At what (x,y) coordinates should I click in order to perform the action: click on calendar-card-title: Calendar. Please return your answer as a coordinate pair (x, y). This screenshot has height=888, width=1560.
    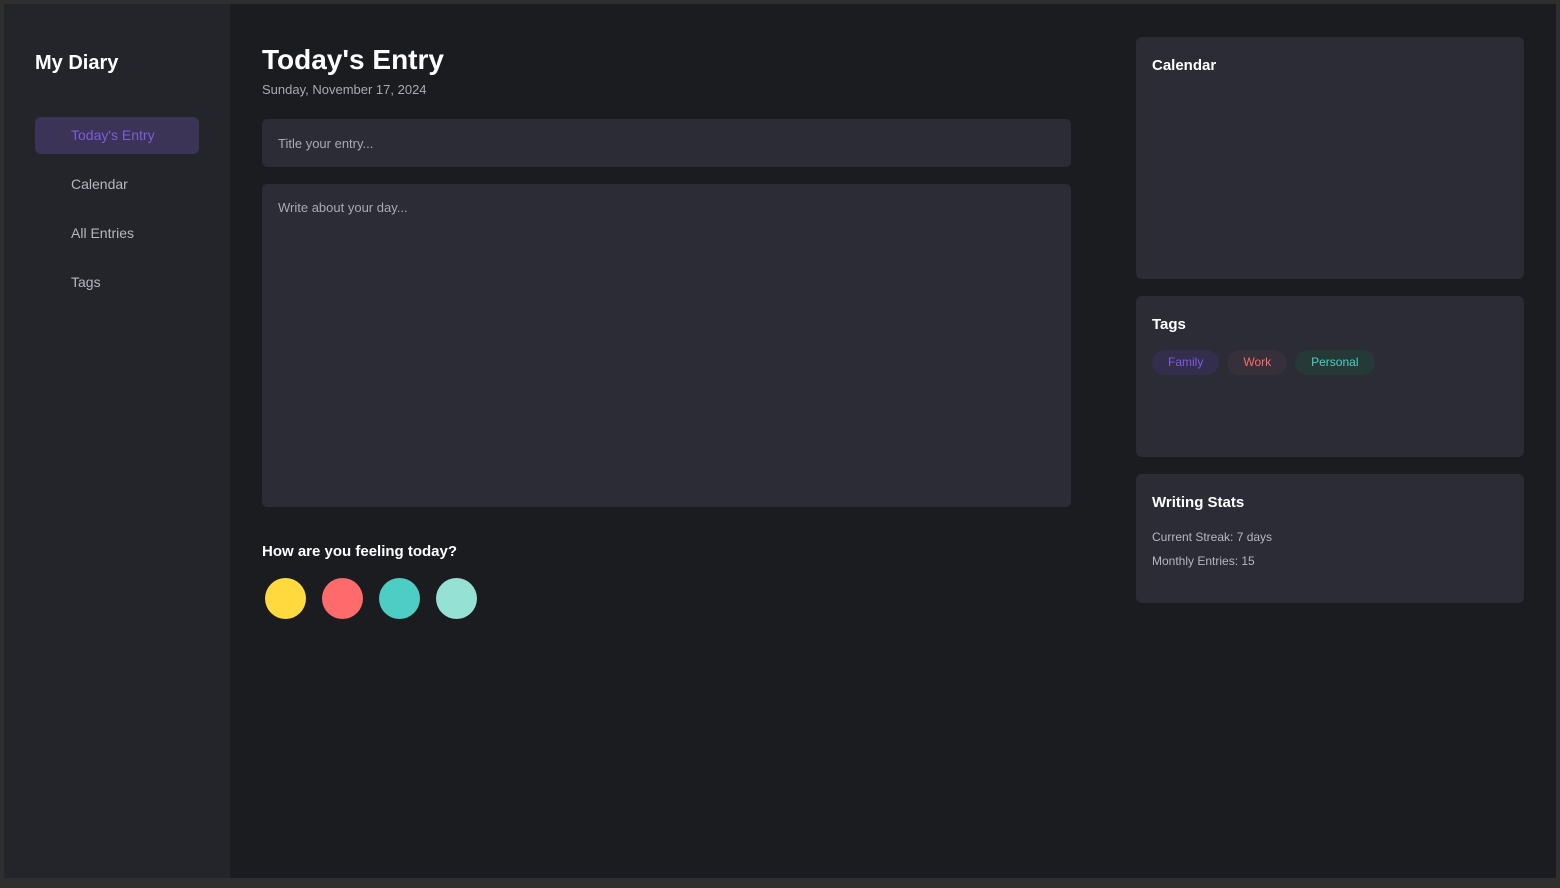
    Looking at the image, I should click on (1184, 65).